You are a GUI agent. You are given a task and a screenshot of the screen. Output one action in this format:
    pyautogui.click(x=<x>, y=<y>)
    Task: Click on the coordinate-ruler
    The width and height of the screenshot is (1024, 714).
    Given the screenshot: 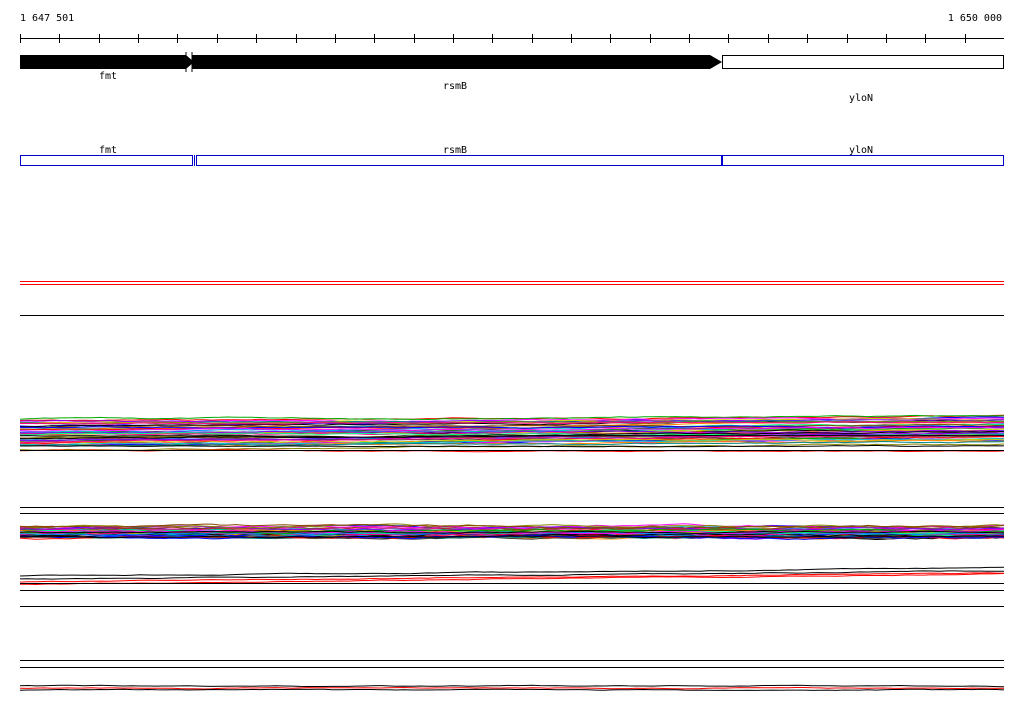 What is the action you would take?
    pyautogui.click(x=512, y=38)
    